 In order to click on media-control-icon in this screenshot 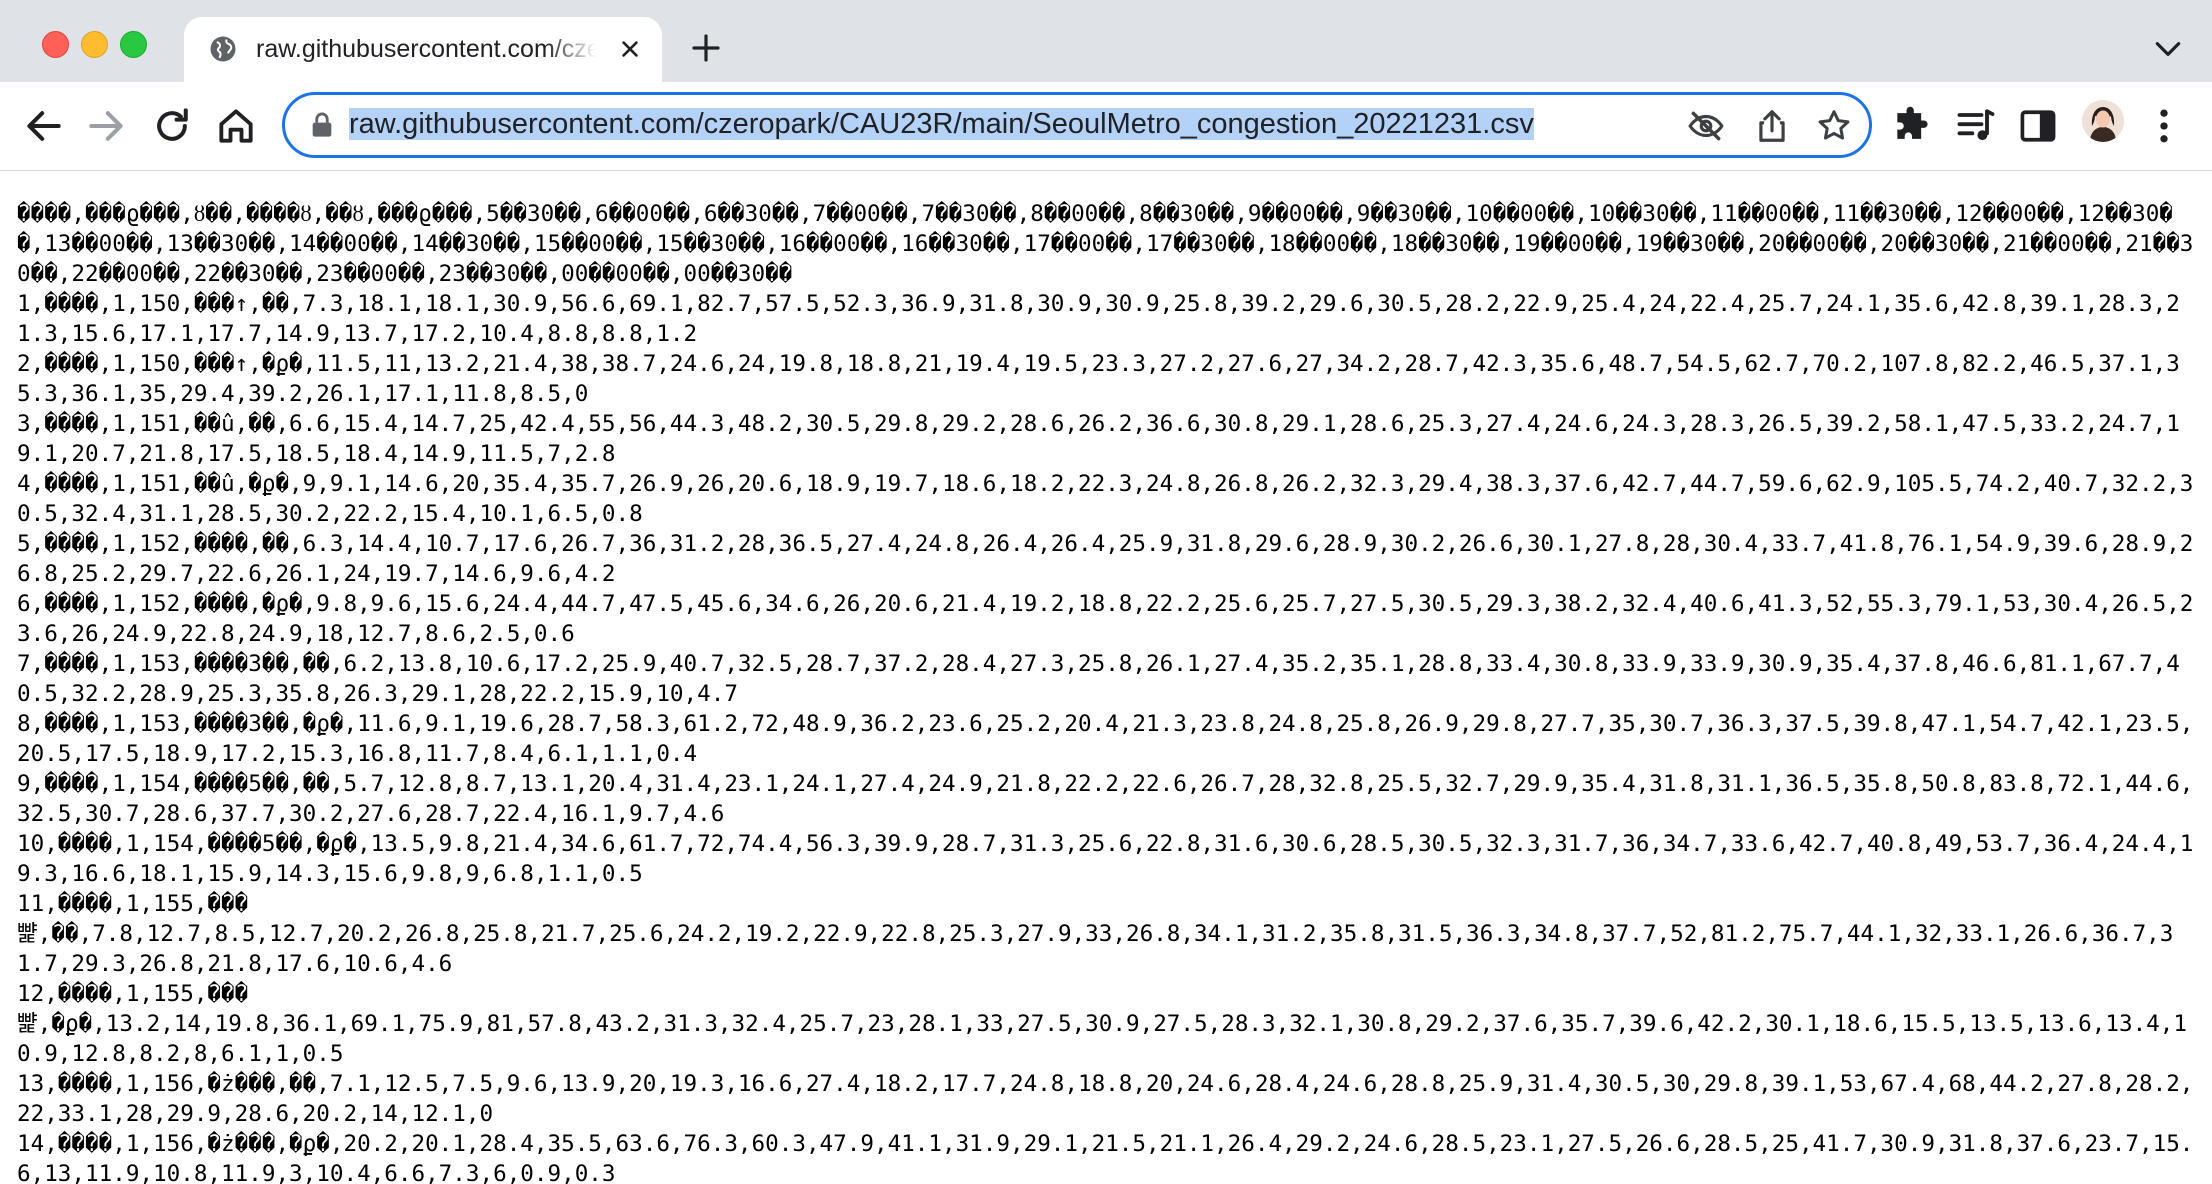, I will do `click(1976, 126)`.